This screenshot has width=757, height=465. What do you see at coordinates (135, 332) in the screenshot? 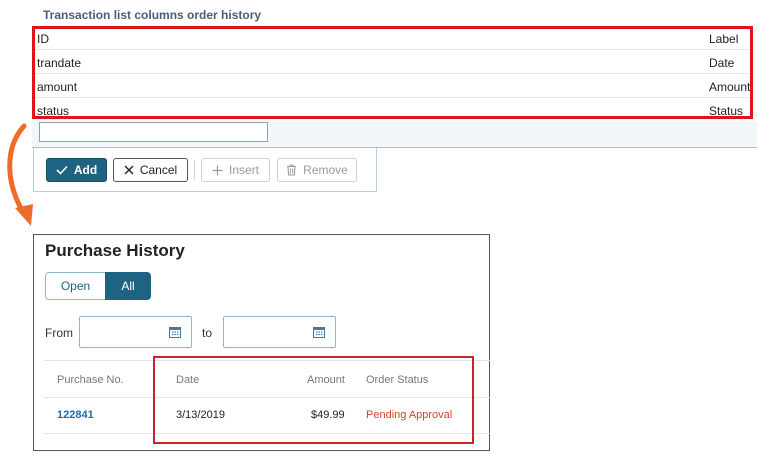
I see `from-date-input` at bounding box center [135, 332].